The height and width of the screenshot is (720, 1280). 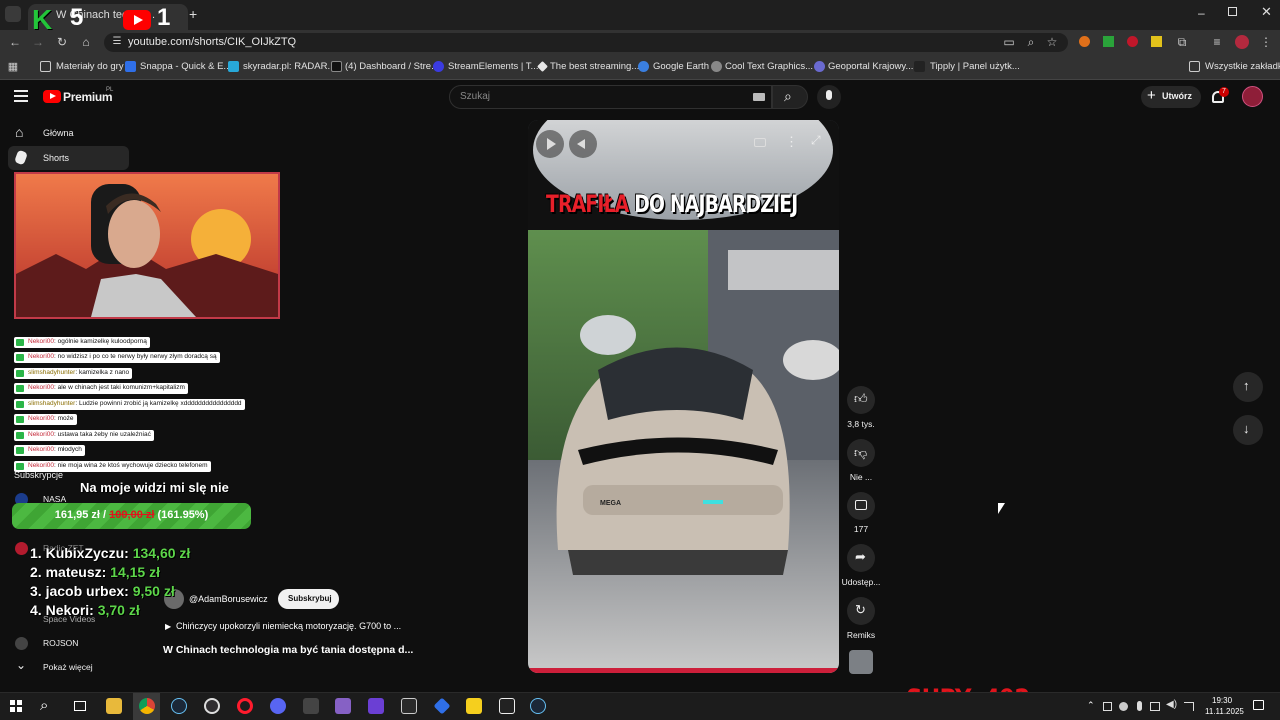 What do you see at coordinates (1151, 95) in the screenshot?
I see `plus-icon: +` at bounding box center [1151, 95].